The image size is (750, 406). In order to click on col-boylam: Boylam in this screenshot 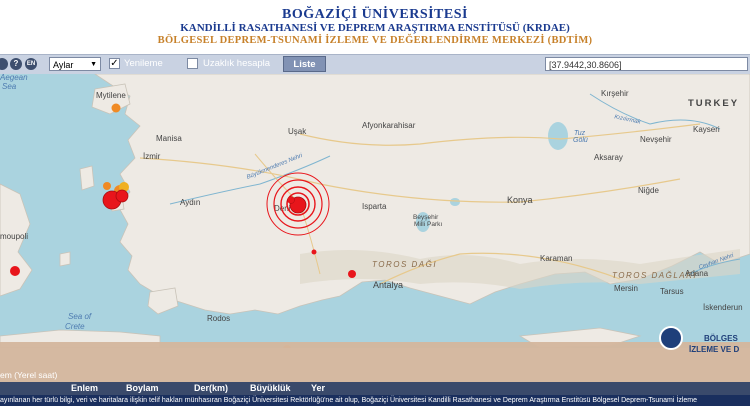, I will do `click(142, 388)`.